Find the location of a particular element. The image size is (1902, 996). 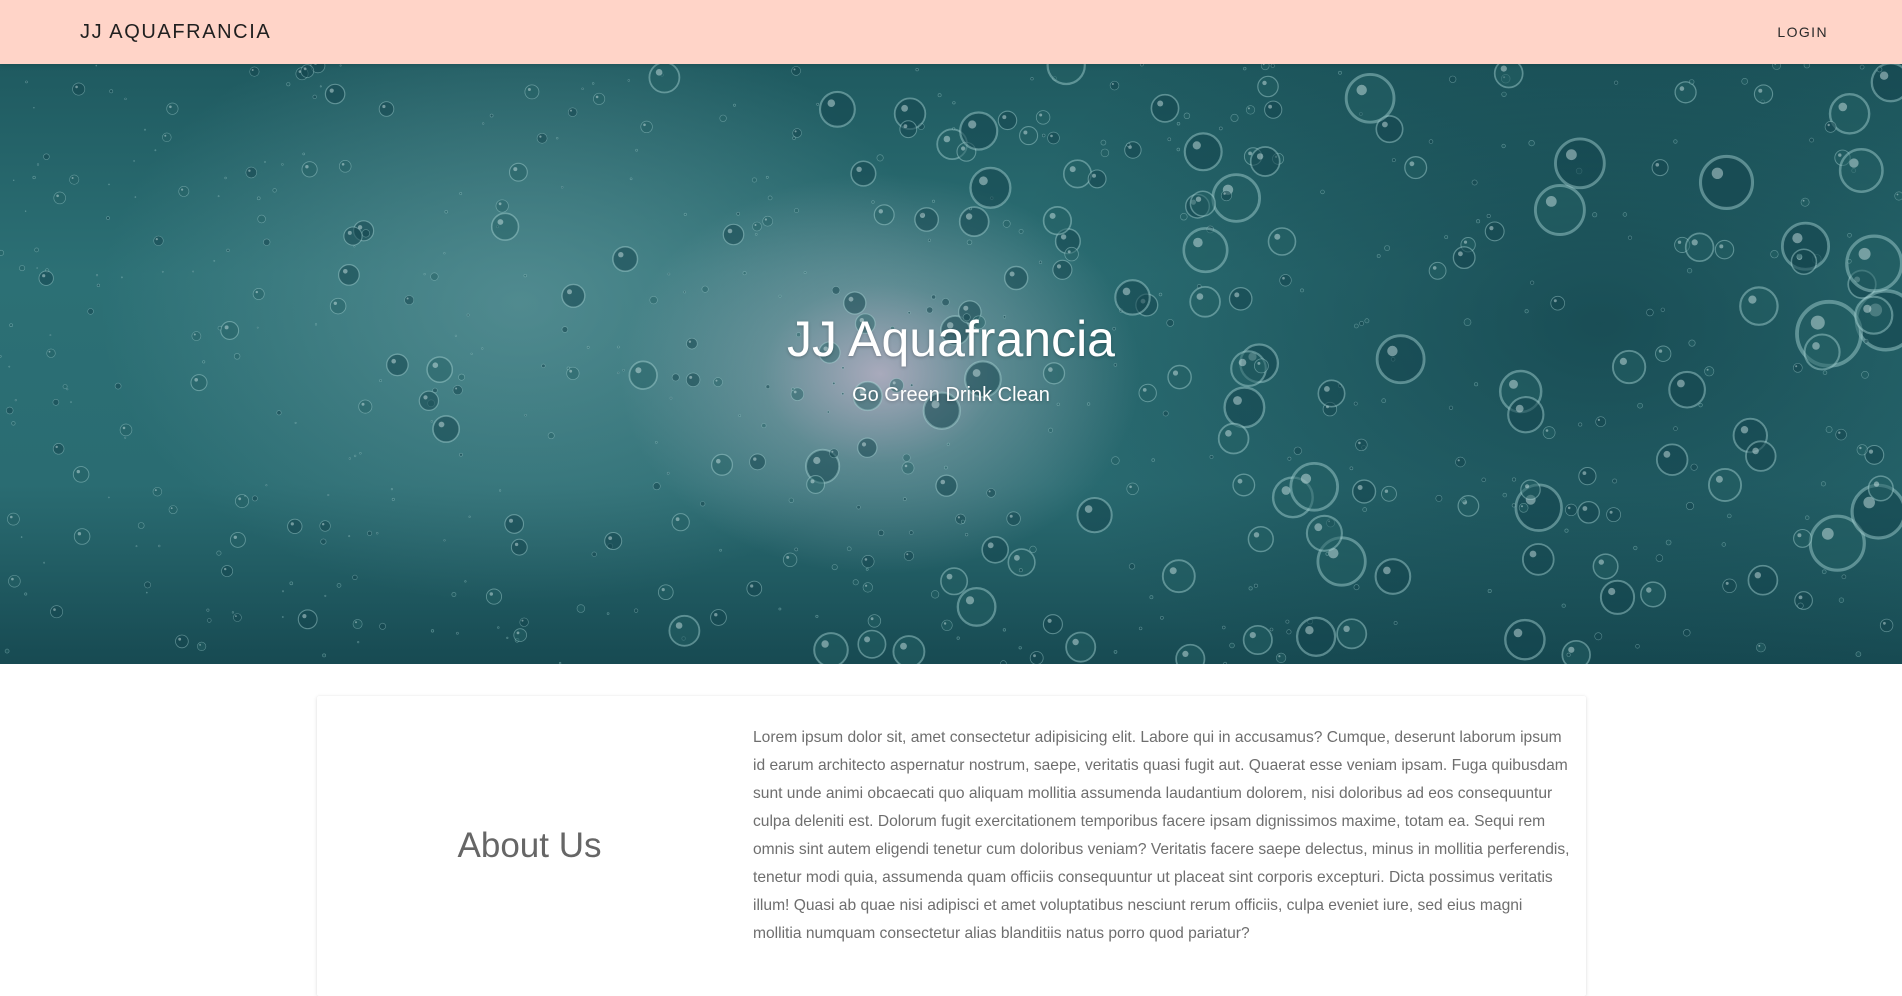

brand-logo-link: JJ AQUAFRANCIA is located at coordinates (175, 32).